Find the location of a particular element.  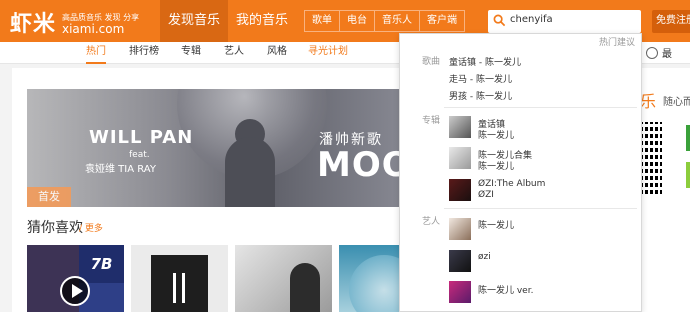

sidebar-promo-subtitle: 随心而 is located at coordinates (676, 102).